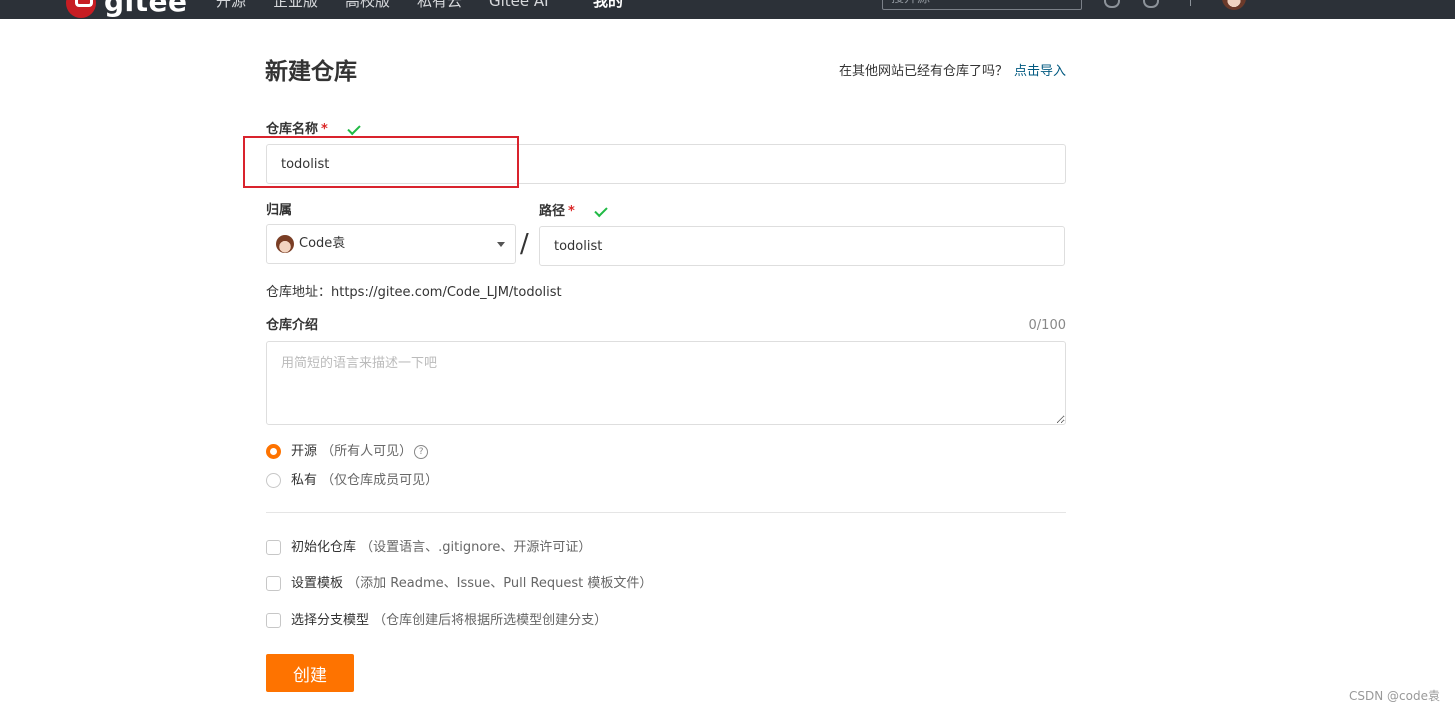 The width and height of the screenshot is (1455, 712). What do you see at coordinates (81, 9) in the screenshot?
I see `gitee-logo-icon` at bounding box center [81, 9].